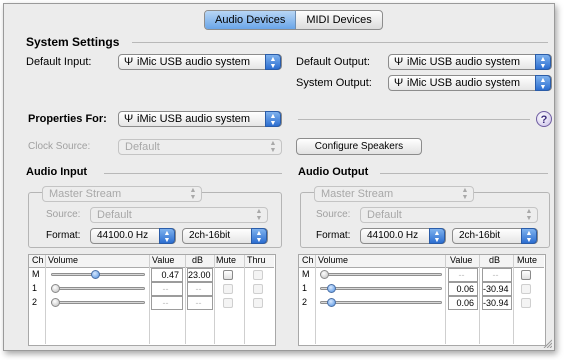  Describe the element at coordinates (470, 62) in the screenshot. I see `default-output-popup: Ψ iMic USB audio system ▲ ▼` at that location.